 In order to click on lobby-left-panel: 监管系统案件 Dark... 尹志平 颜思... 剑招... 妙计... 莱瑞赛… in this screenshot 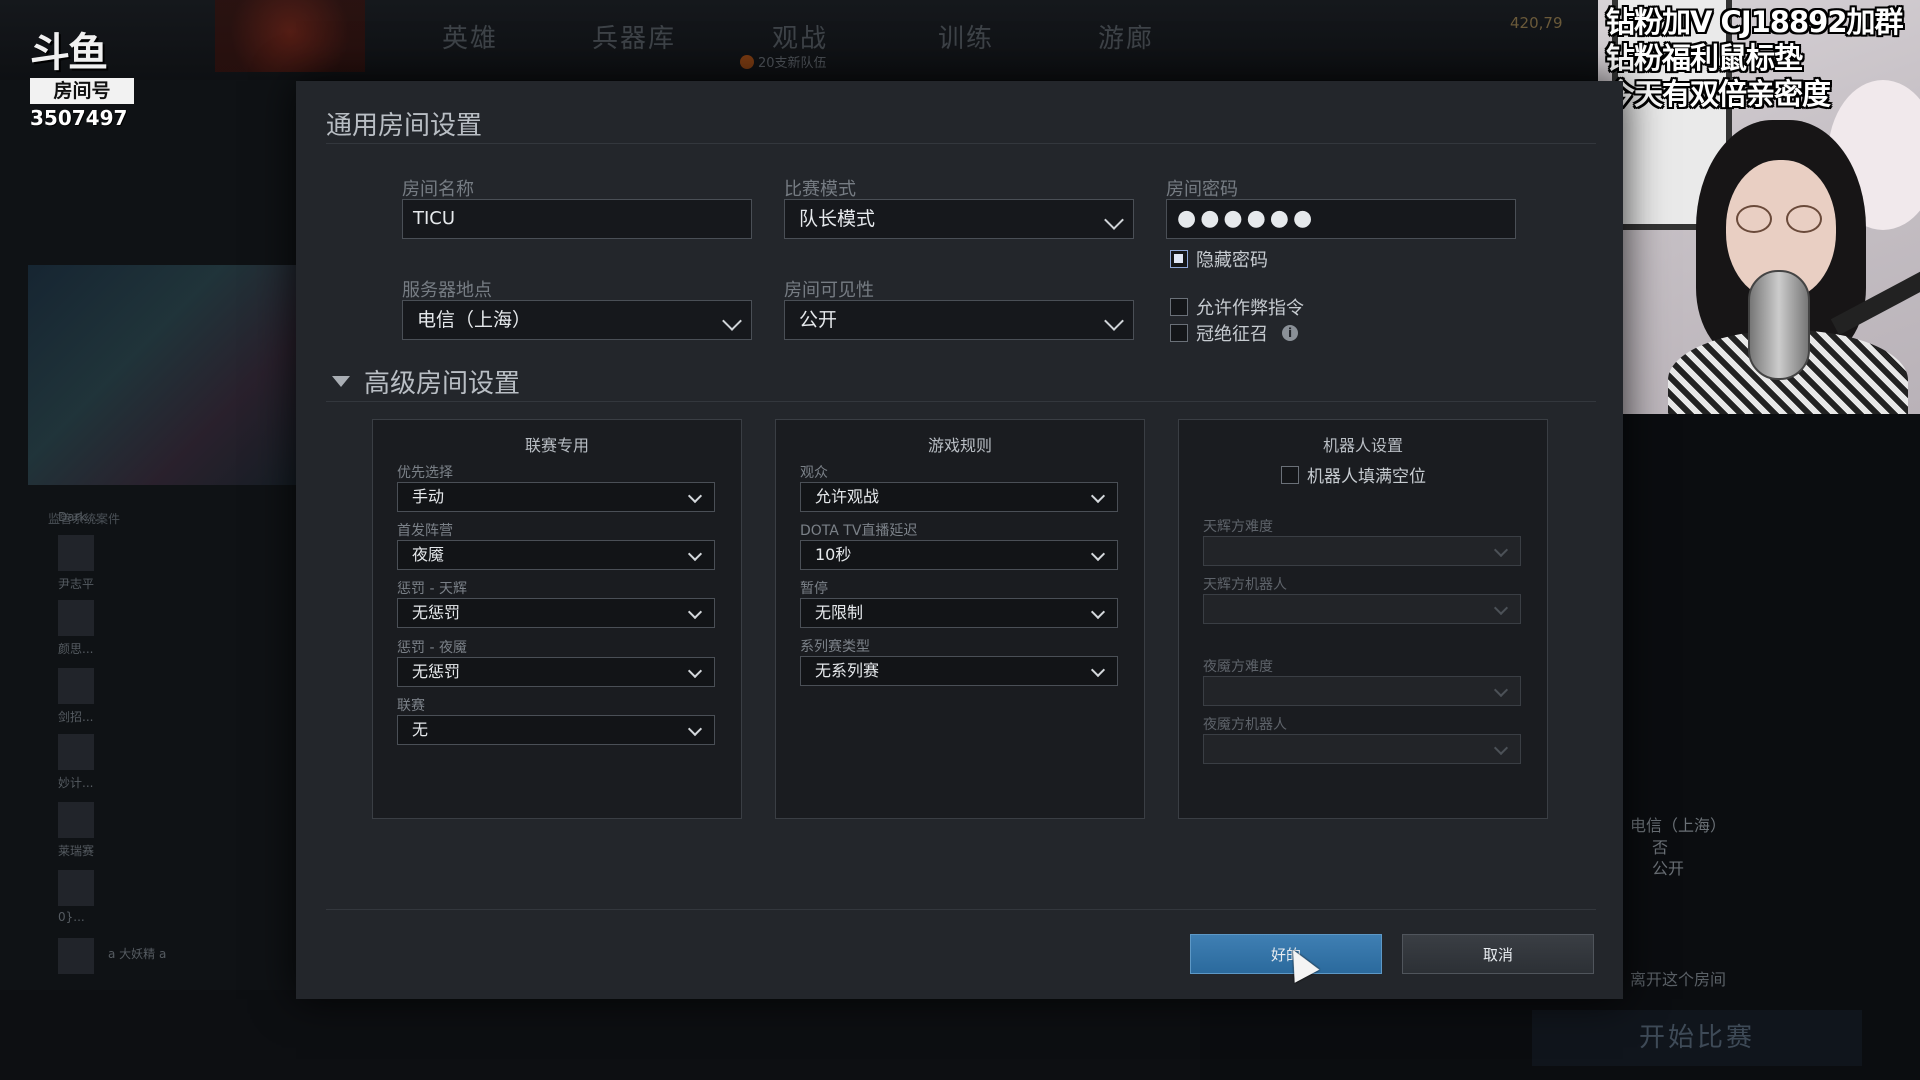, I will do `click(150, 580)`.